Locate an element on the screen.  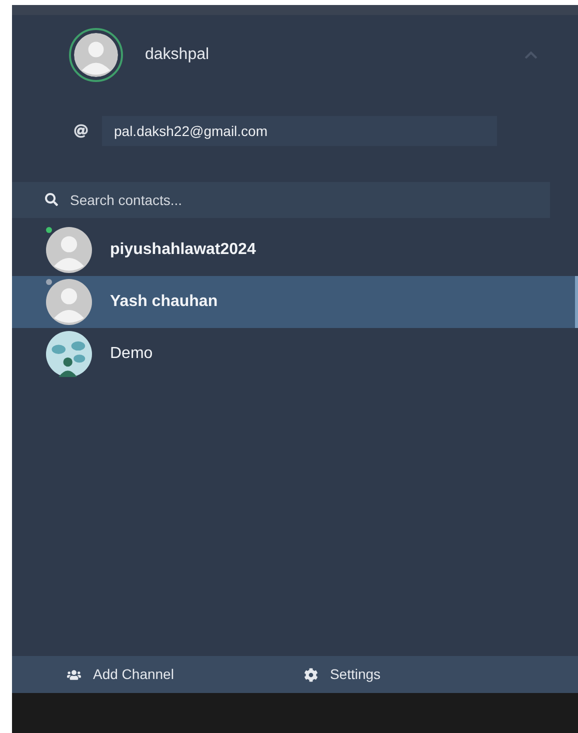
add-channel-button: Add Channel is located at coordinates (120, 674).